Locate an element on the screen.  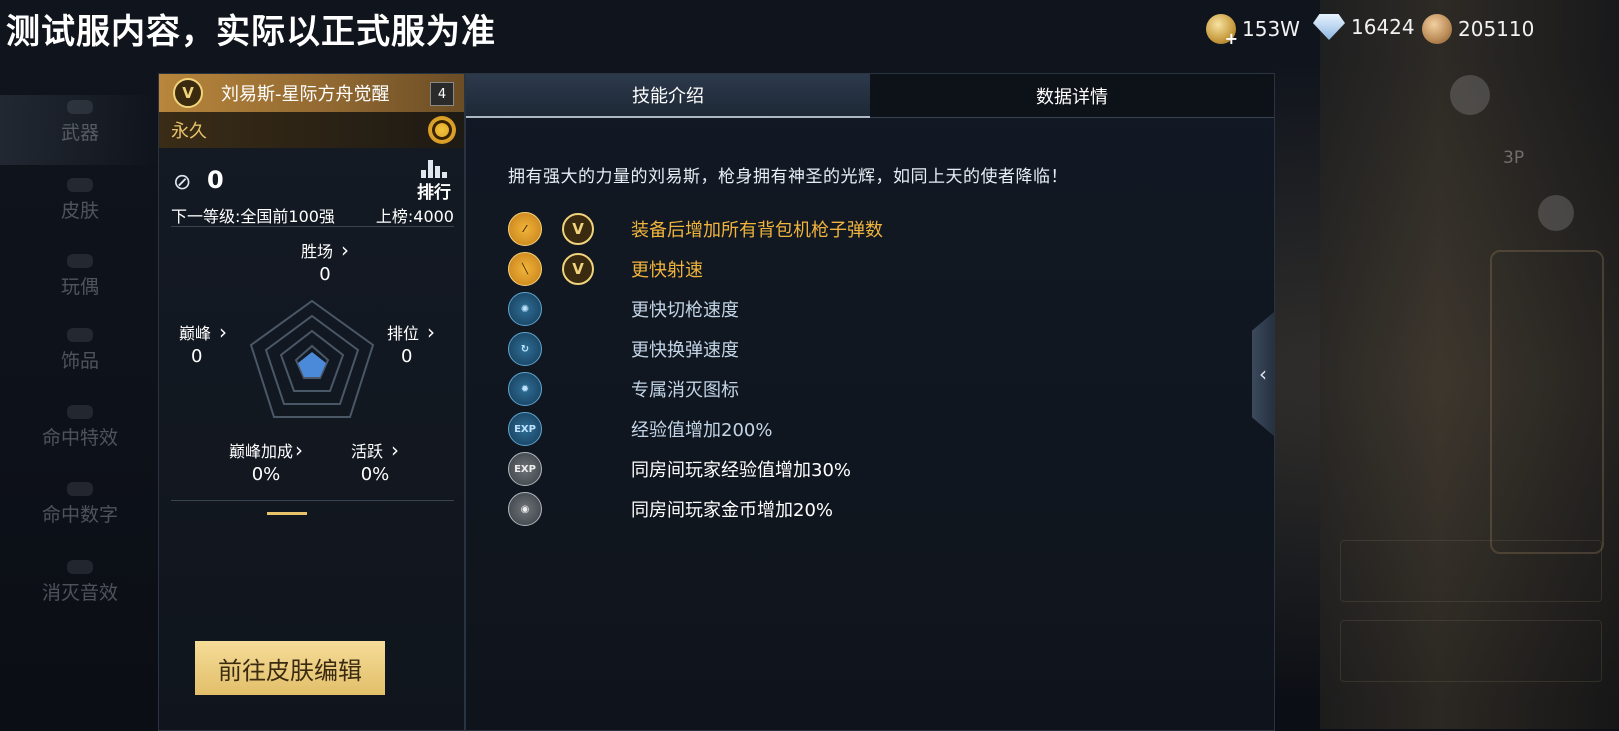
bronze-amount: 205110 is located at coordinates (1496, 29).